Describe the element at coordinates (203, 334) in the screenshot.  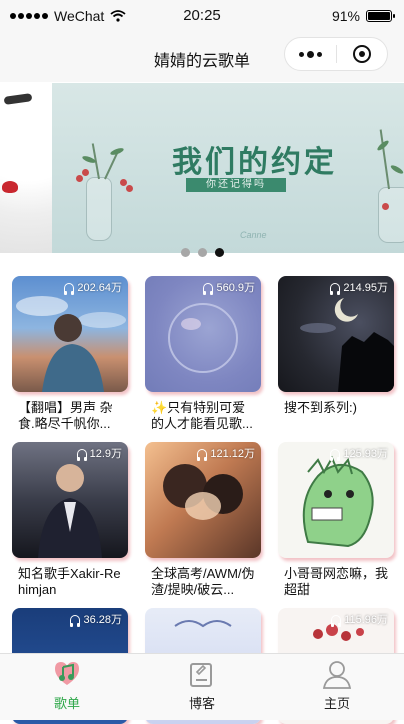
I see `playlist-cover: 560.9万` at that location.